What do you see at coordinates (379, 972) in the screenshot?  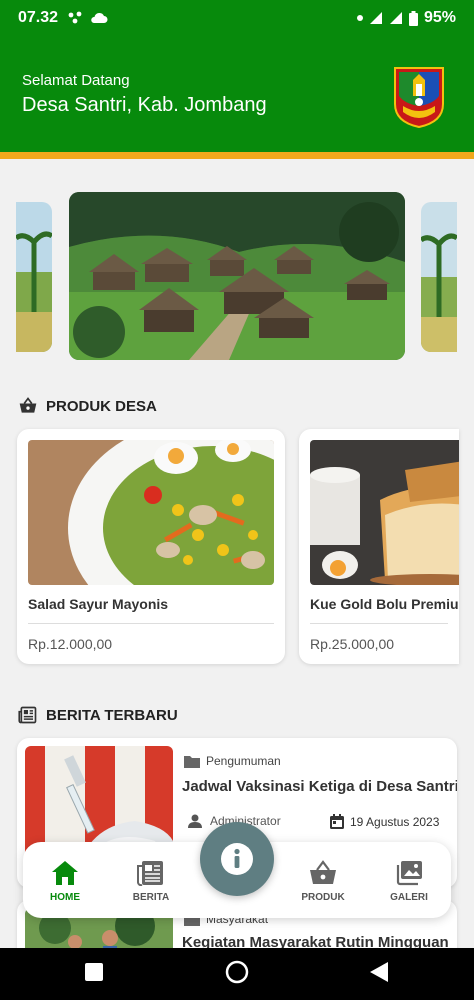 I see `back-button-icon` at bounding box center [379, 972].